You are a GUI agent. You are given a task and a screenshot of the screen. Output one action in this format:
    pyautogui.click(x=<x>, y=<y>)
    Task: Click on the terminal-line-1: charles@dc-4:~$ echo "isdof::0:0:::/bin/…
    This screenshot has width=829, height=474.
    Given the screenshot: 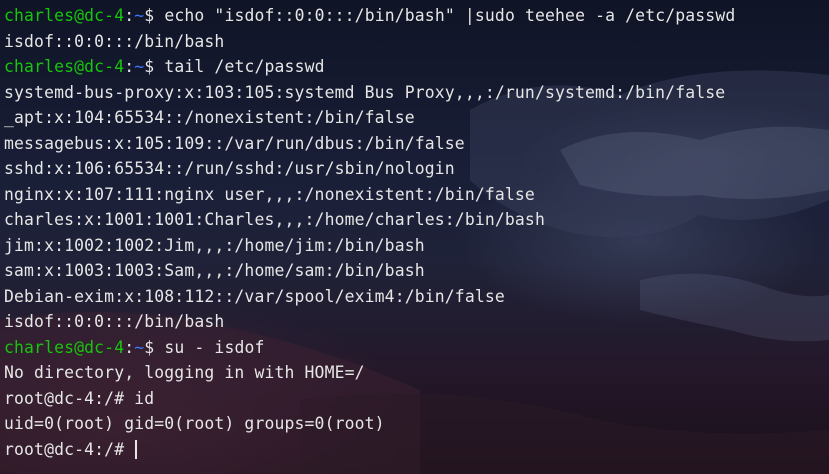 What is the action you would take?
    pyautogui.click(x=370, y=15)
    